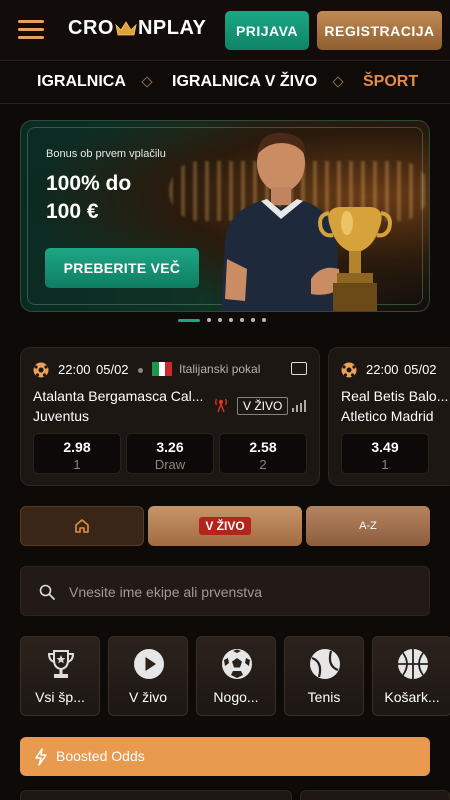 This screenshot has height=800, width=450. What do you see at coordinates (148, 697) in the screenshot?
I see `sport-label: V živo` at bounding box center [148, 697].